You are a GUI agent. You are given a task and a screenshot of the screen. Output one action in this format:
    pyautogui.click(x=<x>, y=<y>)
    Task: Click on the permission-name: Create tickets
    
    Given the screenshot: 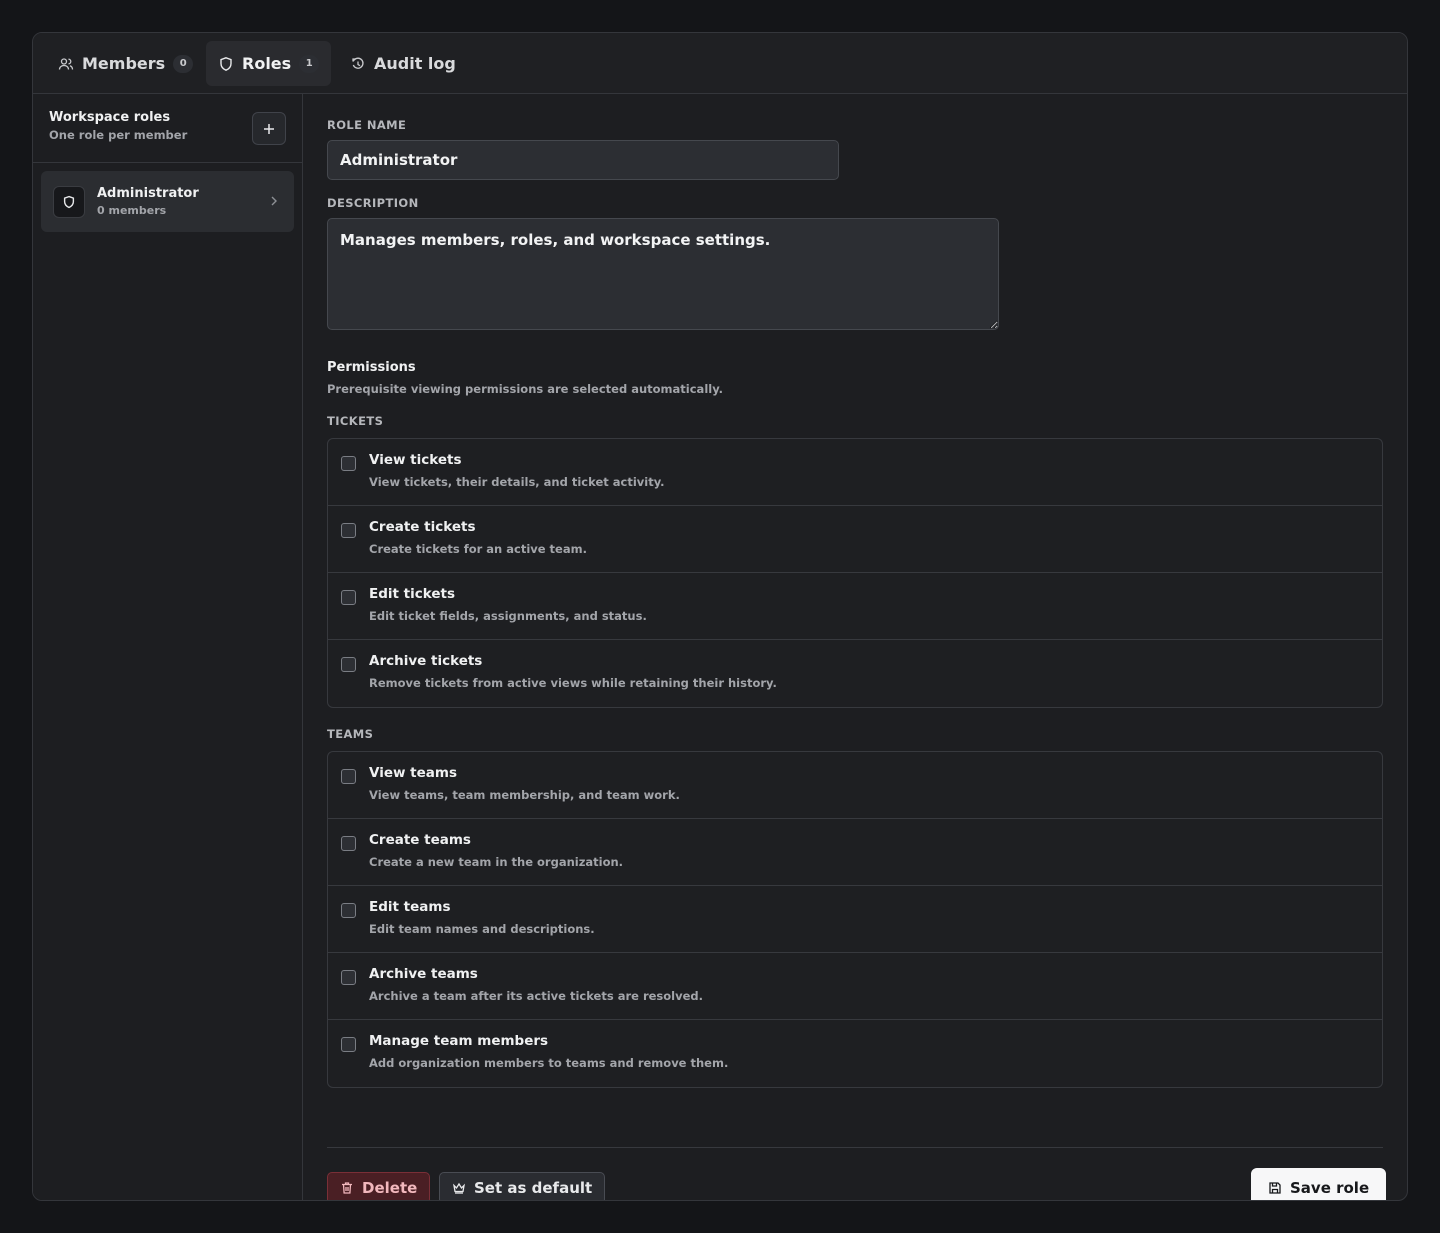 What is the action you would take?
    pyautogui.click(x=422, y=527)
    